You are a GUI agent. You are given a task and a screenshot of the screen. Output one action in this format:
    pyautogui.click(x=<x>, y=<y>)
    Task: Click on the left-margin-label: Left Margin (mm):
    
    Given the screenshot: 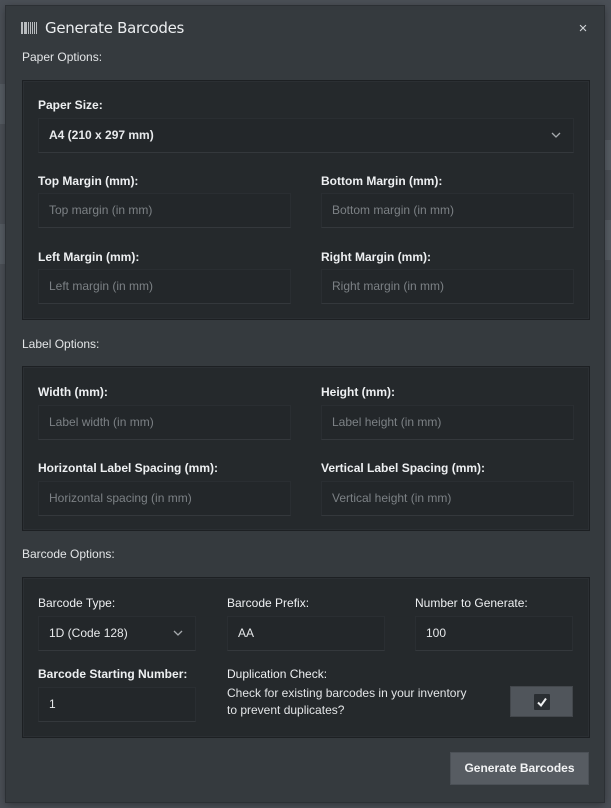 What is the action you would take?
    pyautogui.click(x=89, y=257)
    